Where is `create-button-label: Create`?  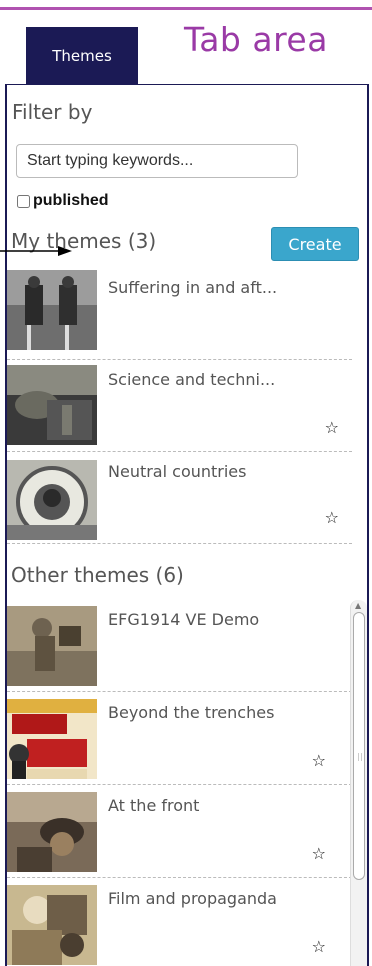 create-button-label: Create is located at coordinates (315, 244).